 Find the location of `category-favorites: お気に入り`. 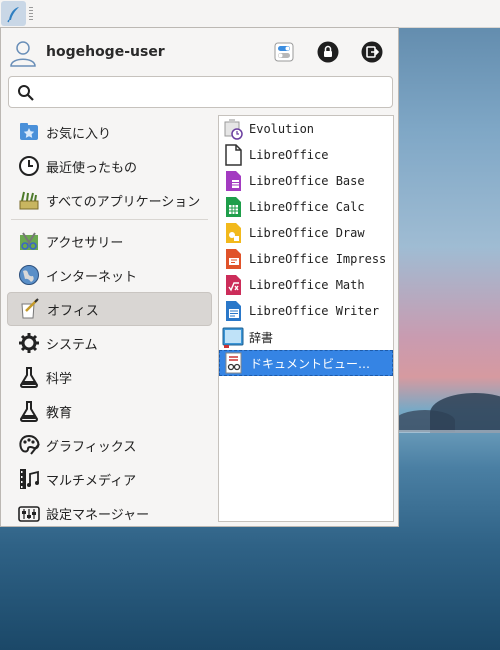

category-favorites: お気に入り is located at coordinates (109, 132).